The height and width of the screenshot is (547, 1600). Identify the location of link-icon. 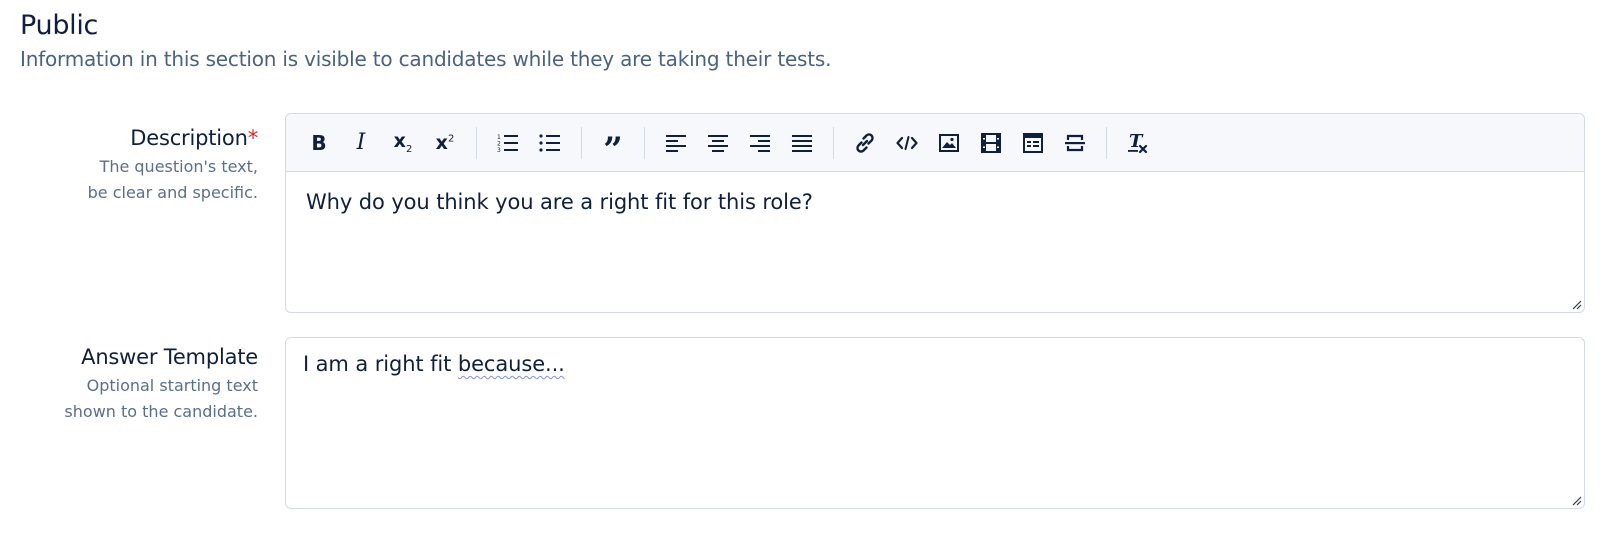
(865, 142).